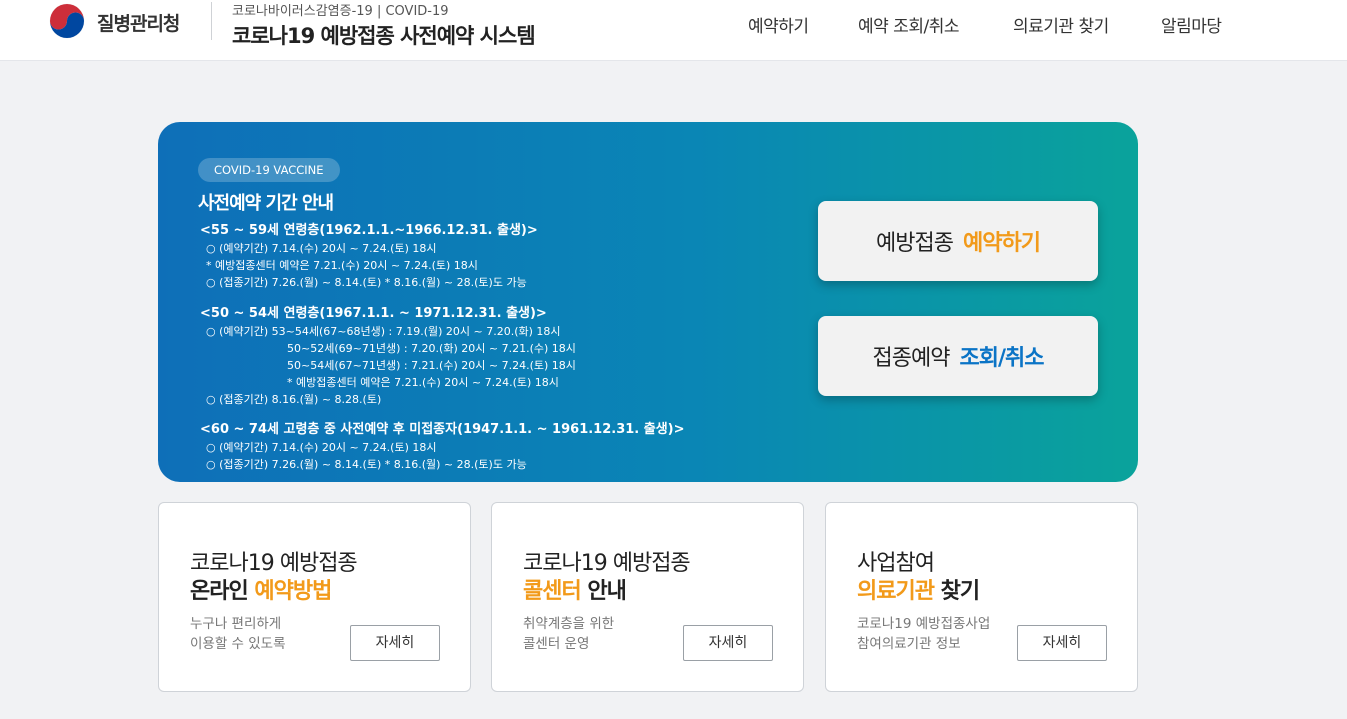 The height and width of the screenshot is (719, 1347). What do you see at coordinates (956, 591) in the screenshot?
I see `card-subtitle-part: 찾기` at bounding box center [956, 591].